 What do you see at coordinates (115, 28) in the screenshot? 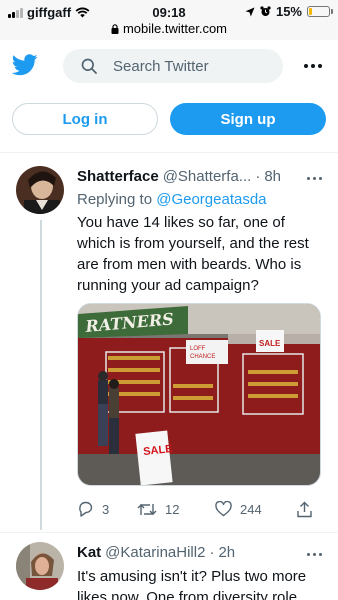
I see `lock-icon` at bounding box center [115, 28].